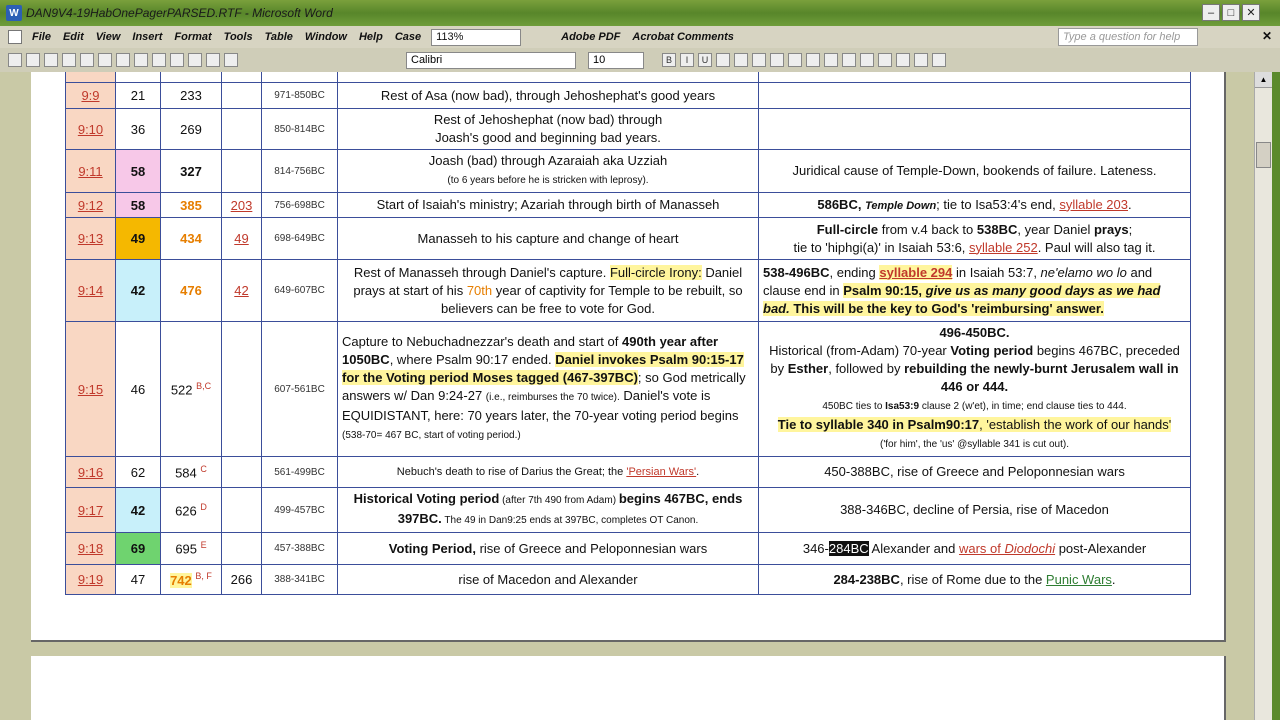 The image size is (1280, 720). What do you see at coordinates (90, 472) in the screenshot?
I see `verse-cell: 9:16` at bounding box center [90, 472].